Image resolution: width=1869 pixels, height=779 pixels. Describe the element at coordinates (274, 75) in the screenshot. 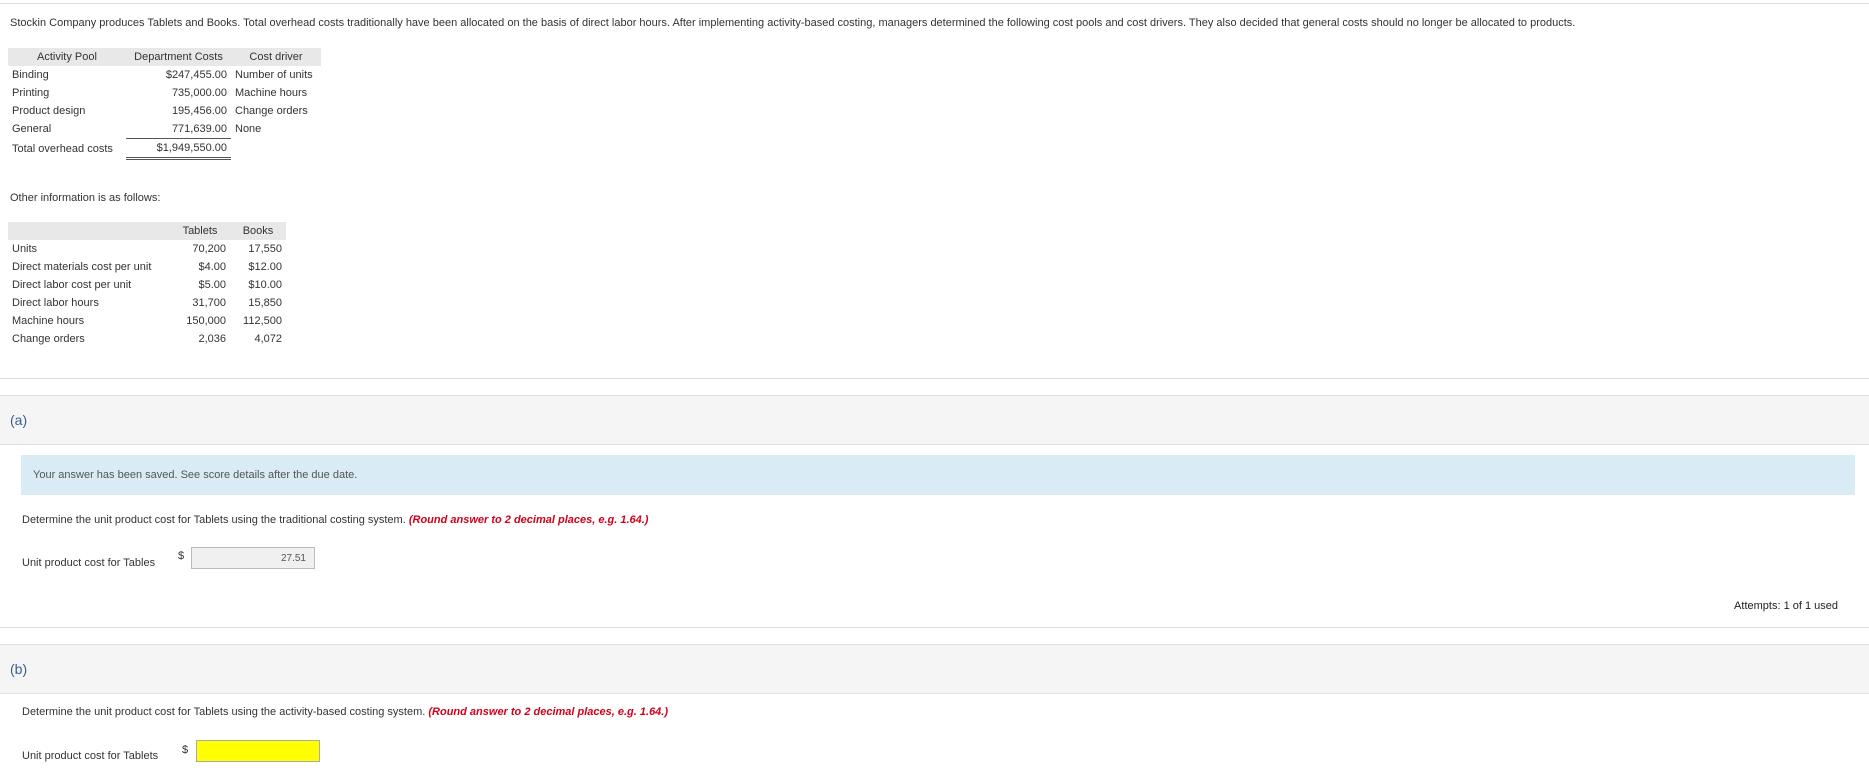

I see `pool-driver: Number of units` at that location.